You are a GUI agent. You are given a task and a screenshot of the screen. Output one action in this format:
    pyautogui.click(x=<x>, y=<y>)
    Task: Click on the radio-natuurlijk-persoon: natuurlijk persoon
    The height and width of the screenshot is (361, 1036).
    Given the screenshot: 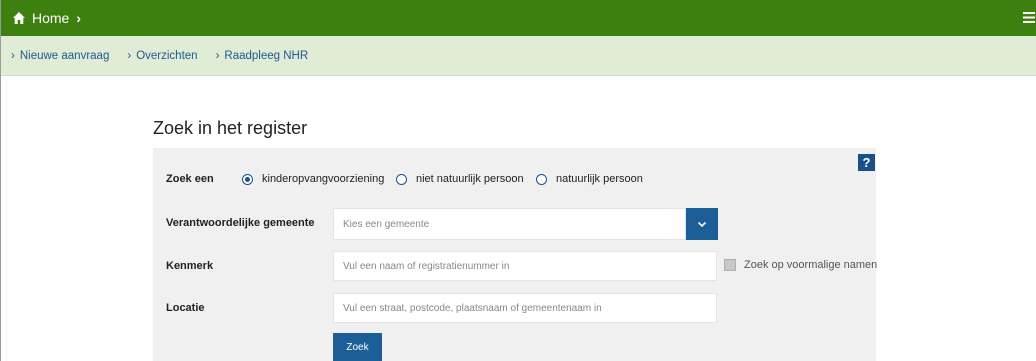 What is the action you would take?
    pyautogui.click(x=589, y=179)
    